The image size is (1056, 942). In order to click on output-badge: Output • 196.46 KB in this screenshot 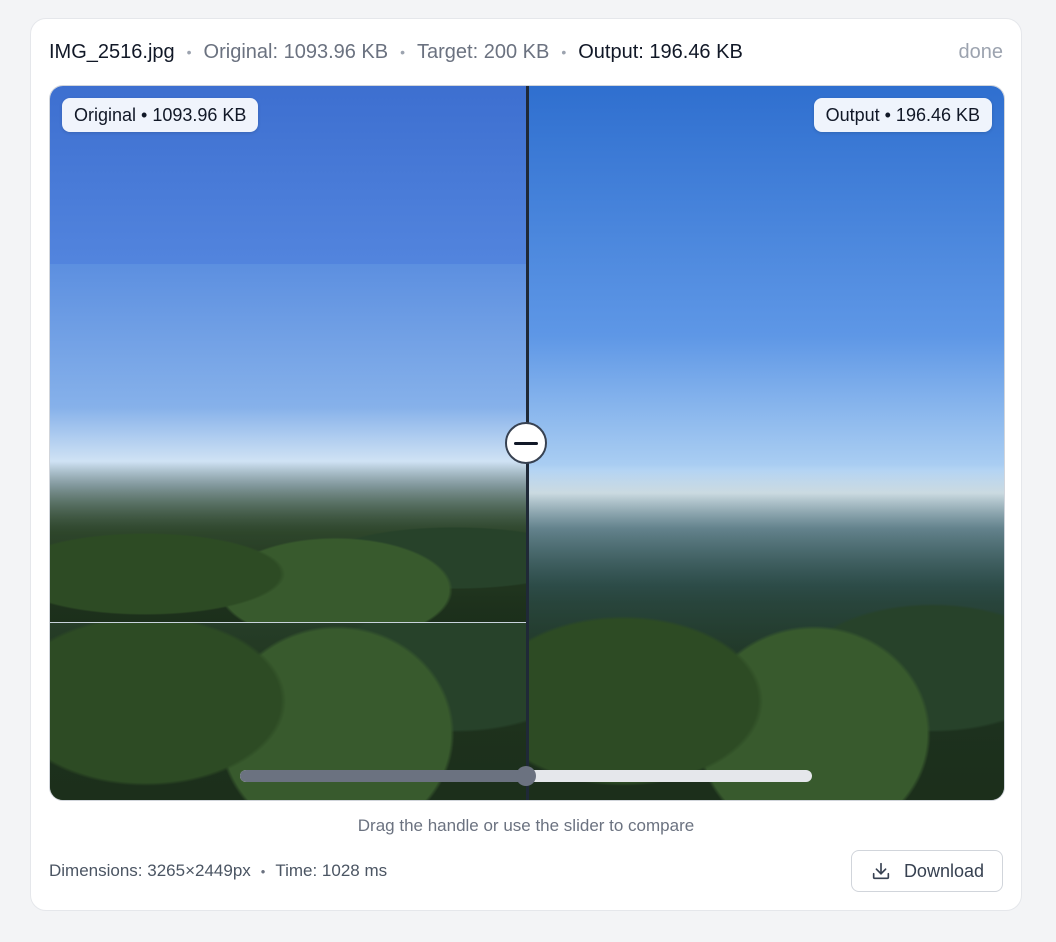, I will do `click(902, 115)`.